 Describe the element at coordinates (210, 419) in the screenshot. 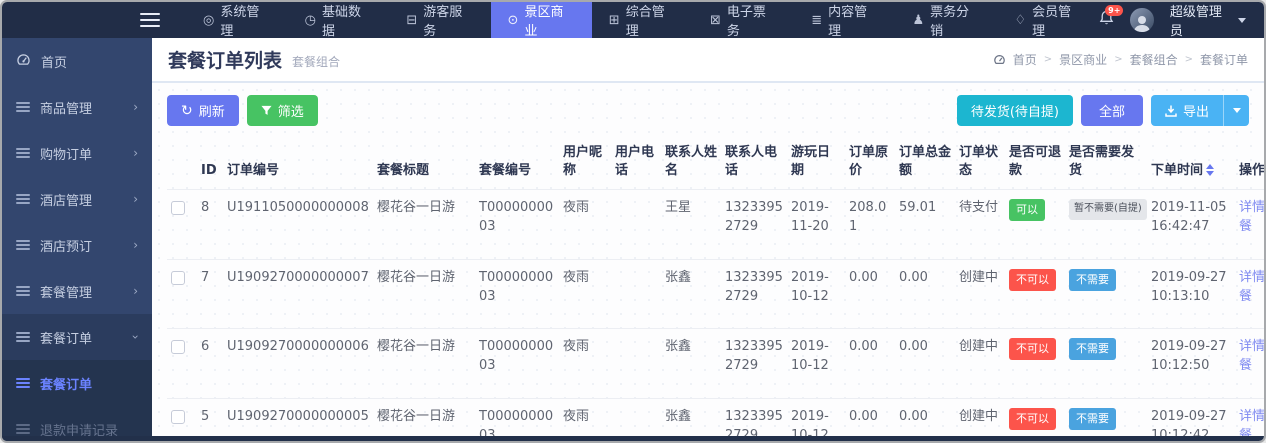

I see `cell-id: 5` at that location.